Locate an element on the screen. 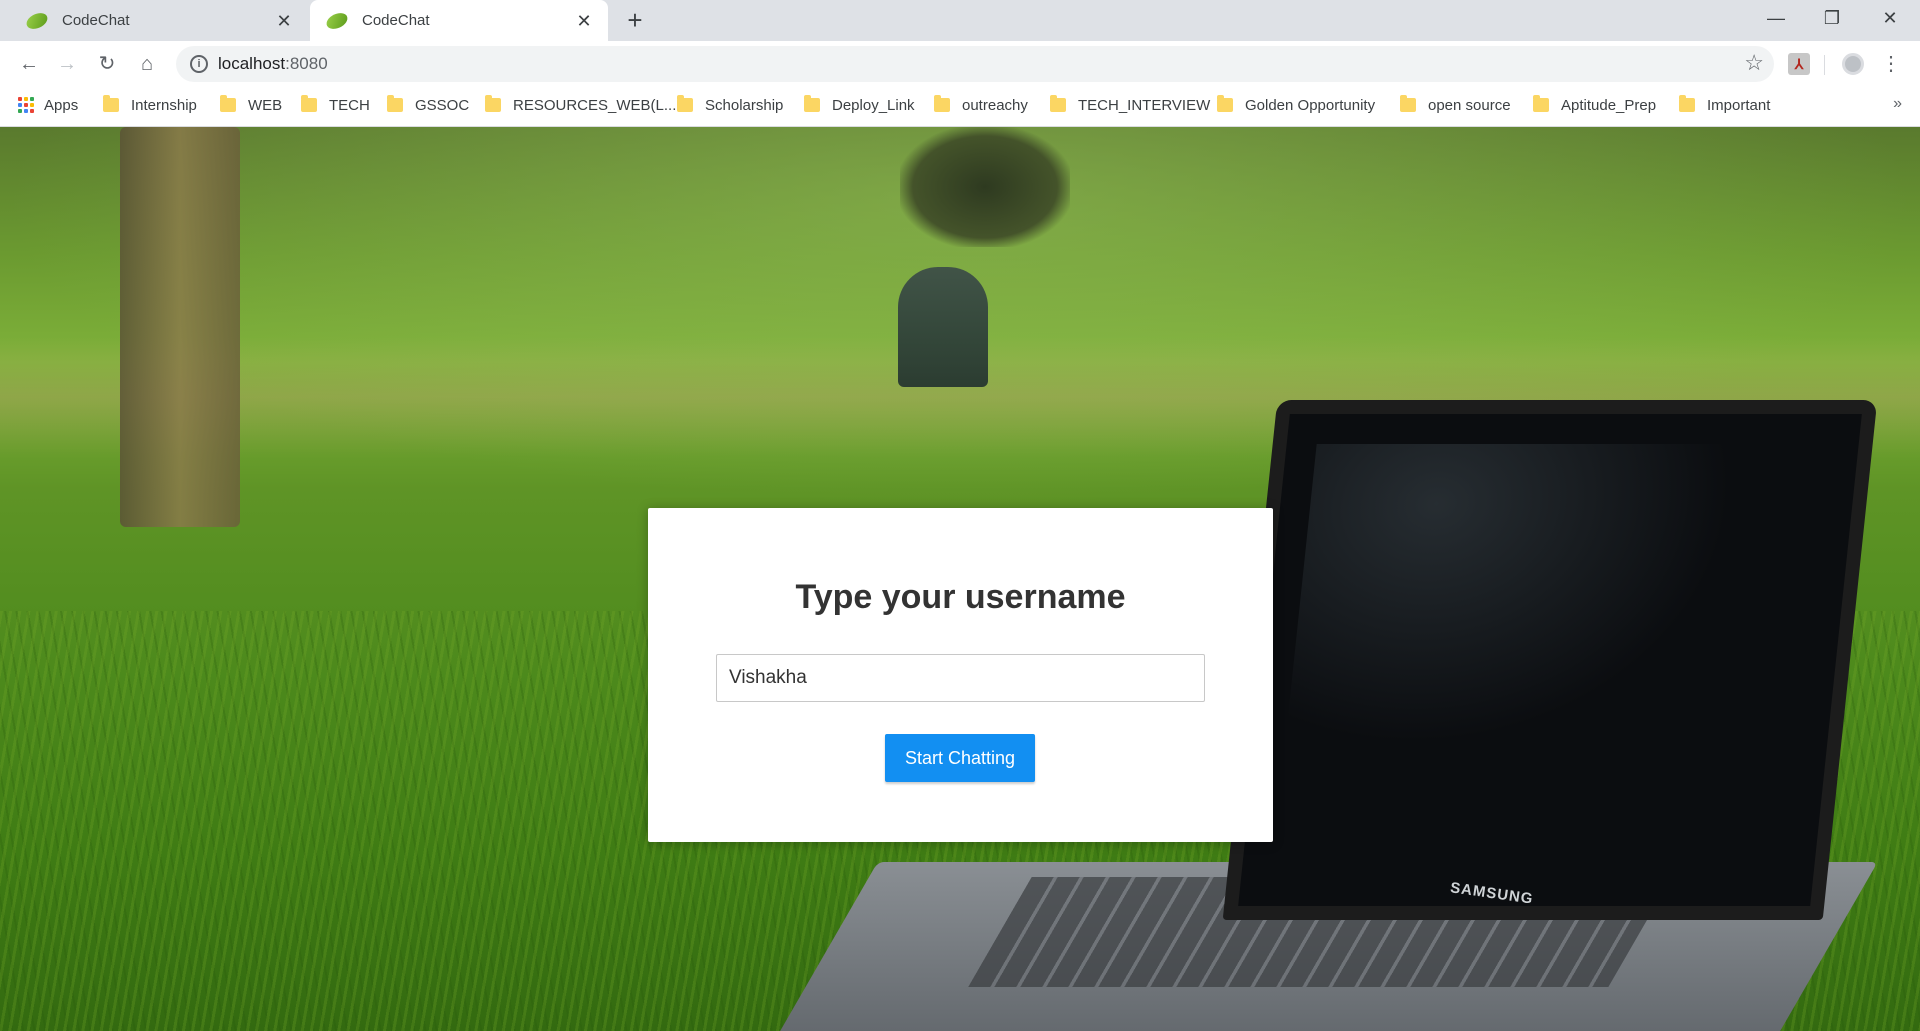 The width and height of the screenshot is (1920, 1031). profile-avatar-icon is located at coordinates (1853, 64).